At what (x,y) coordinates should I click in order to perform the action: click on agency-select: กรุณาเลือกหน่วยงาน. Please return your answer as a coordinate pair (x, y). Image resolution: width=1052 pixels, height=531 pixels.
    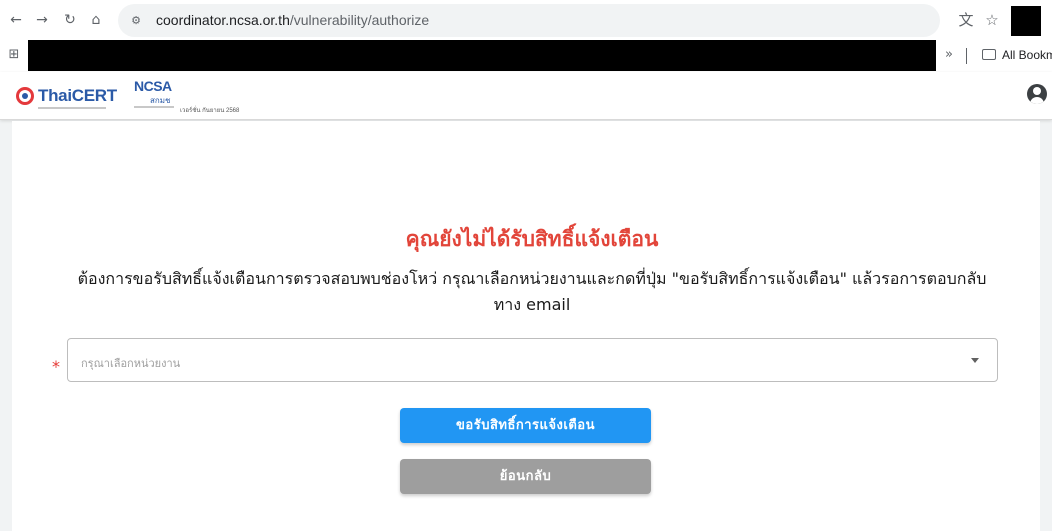
    Looking at the image, I should click on (532, 360).